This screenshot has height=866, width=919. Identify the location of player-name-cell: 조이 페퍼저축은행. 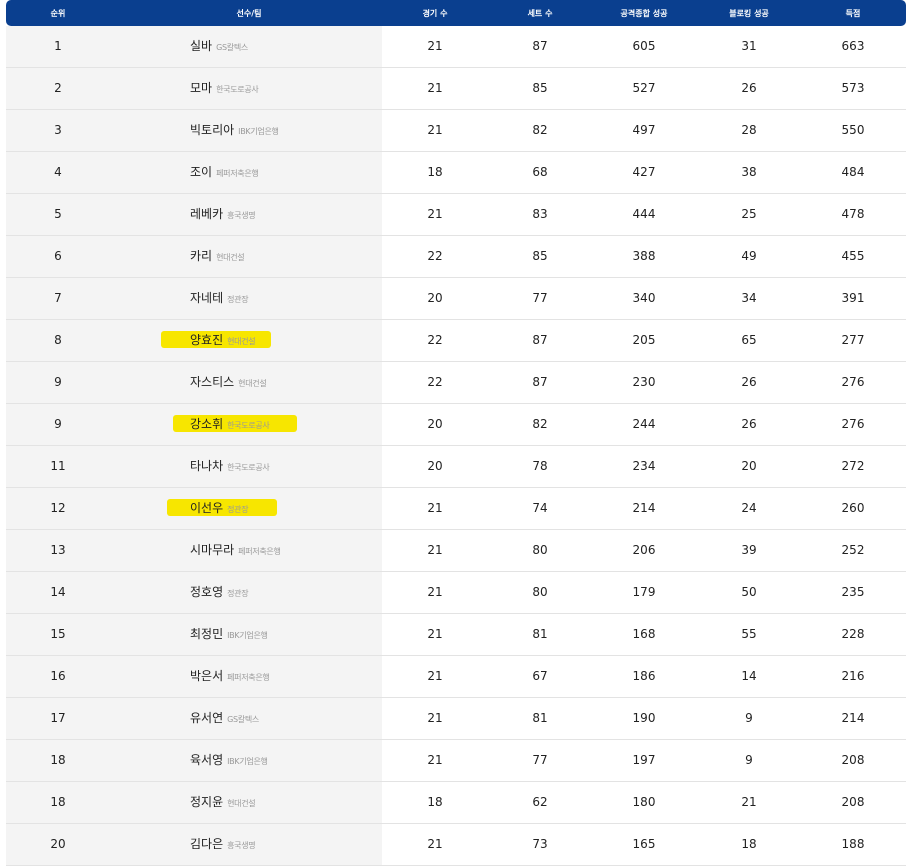
(224, 171).